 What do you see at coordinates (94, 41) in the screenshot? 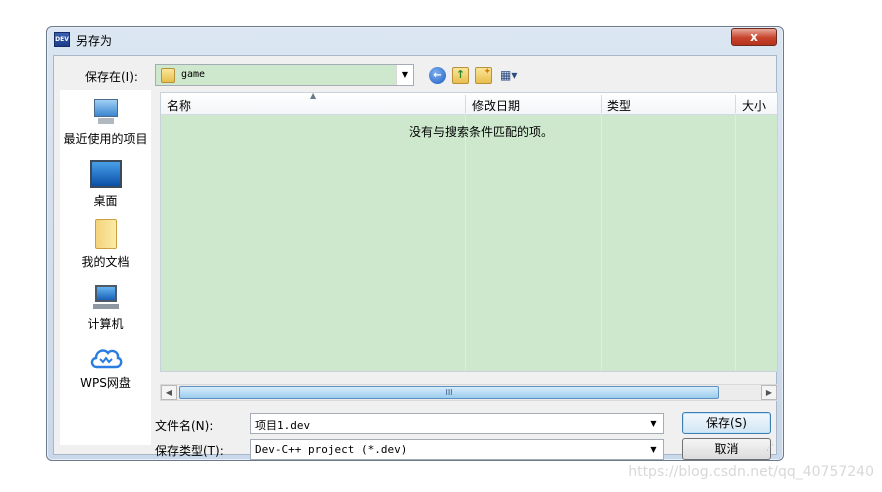
I see `dialog-title: 另存为` at bounding box center [94, 41].